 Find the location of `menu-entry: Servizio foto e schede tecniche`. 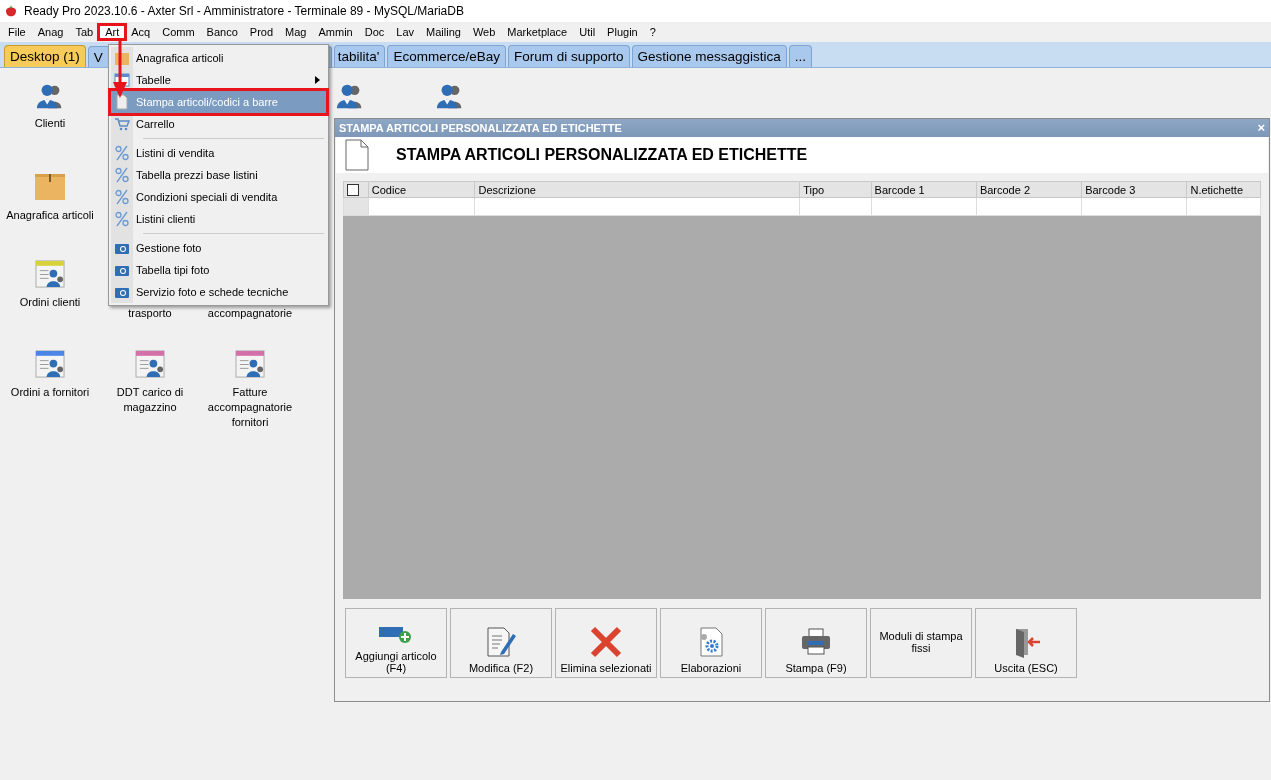

menu-entry: Servizio foto e schede tecniche is located at coordinates (218, 292).